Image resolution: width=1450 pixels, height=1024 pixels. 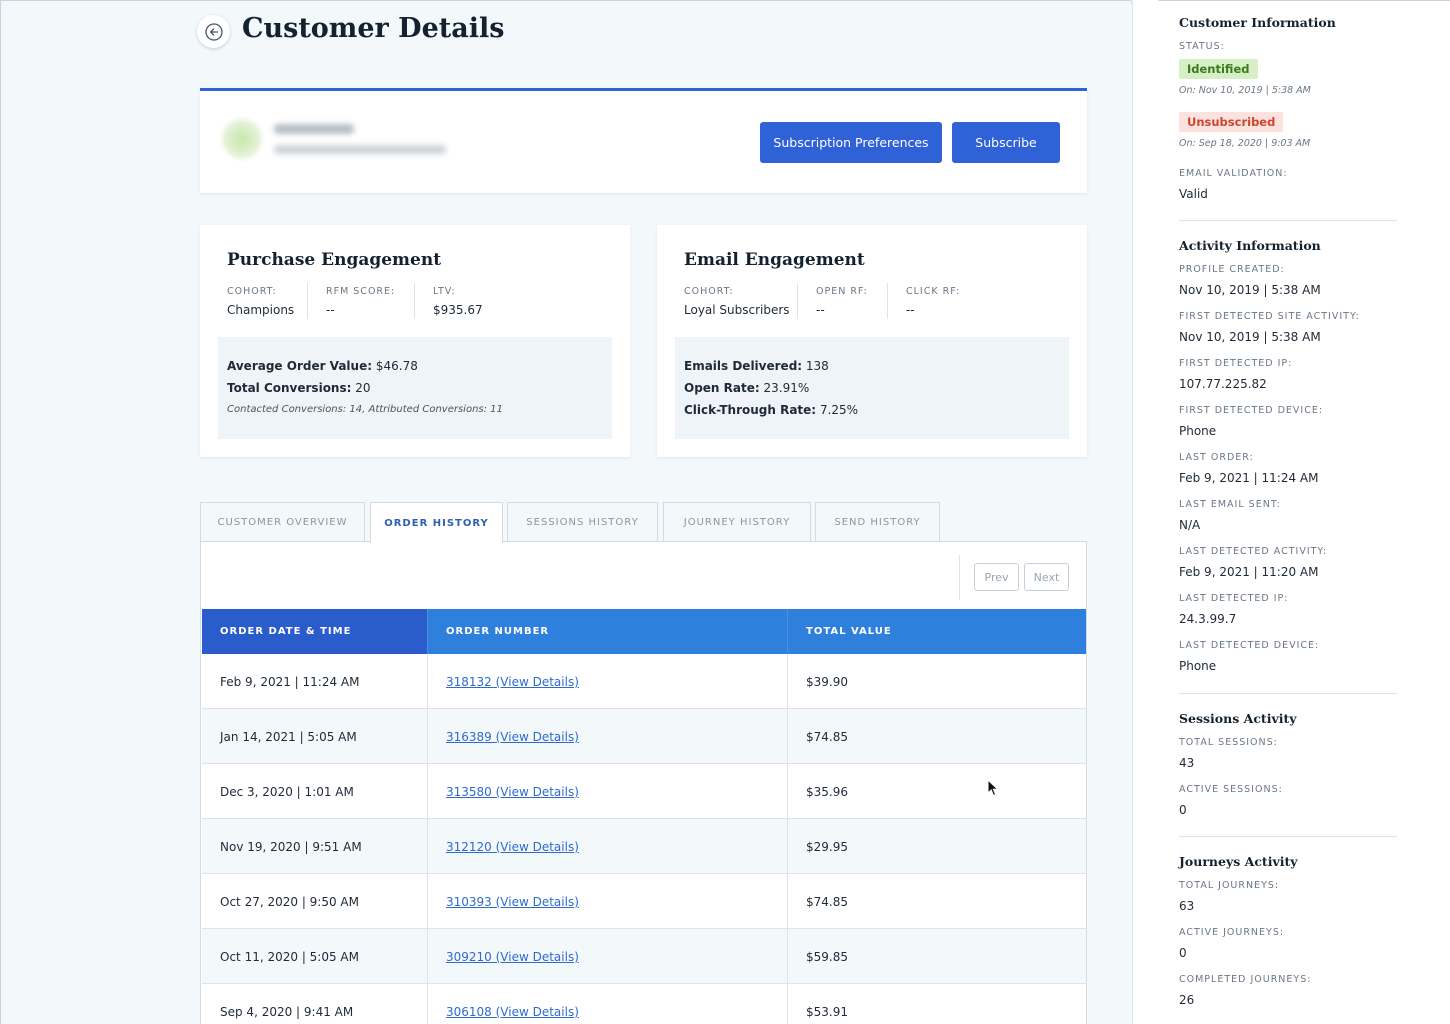 What do you see at coordinates (1183, 810) in the screenshot?
I see `active-sessions-value: 0` at bounding box center [1183, 810].